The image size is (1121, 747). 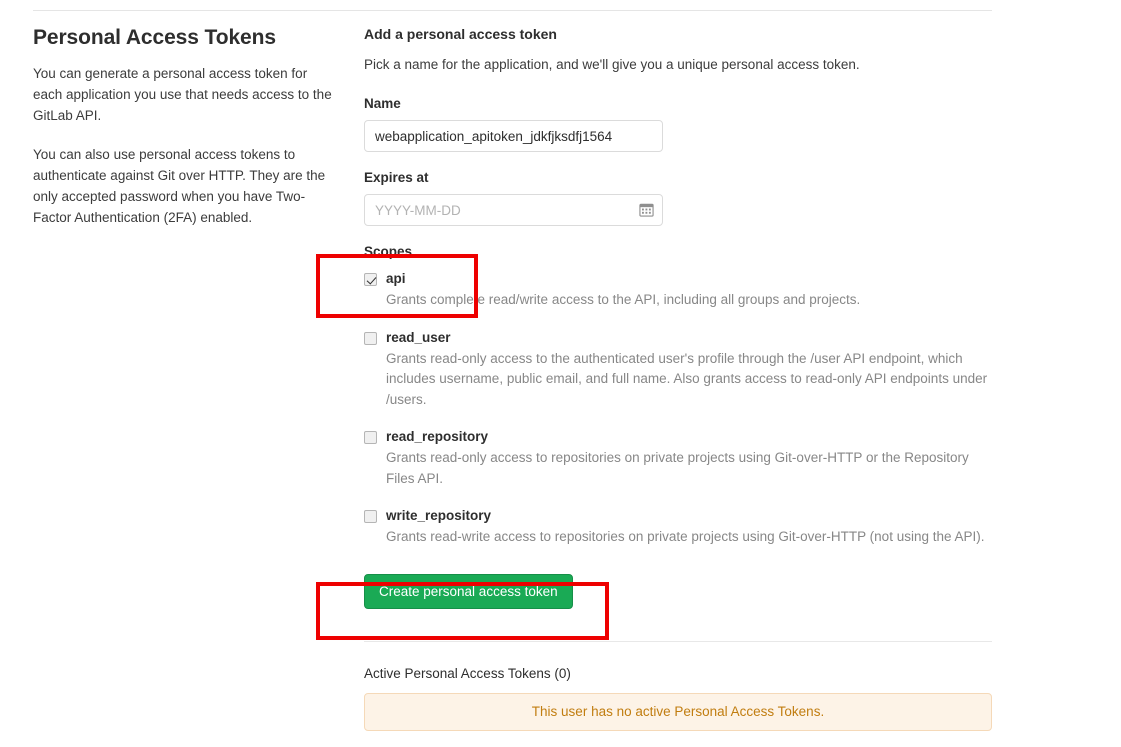 I want to click on token-name-input, so click(x=513, y=136).